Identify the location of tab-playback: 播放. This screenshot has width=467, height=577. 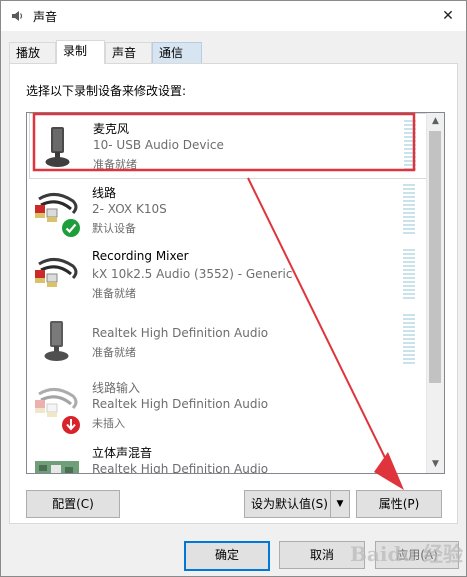
(32, 52).